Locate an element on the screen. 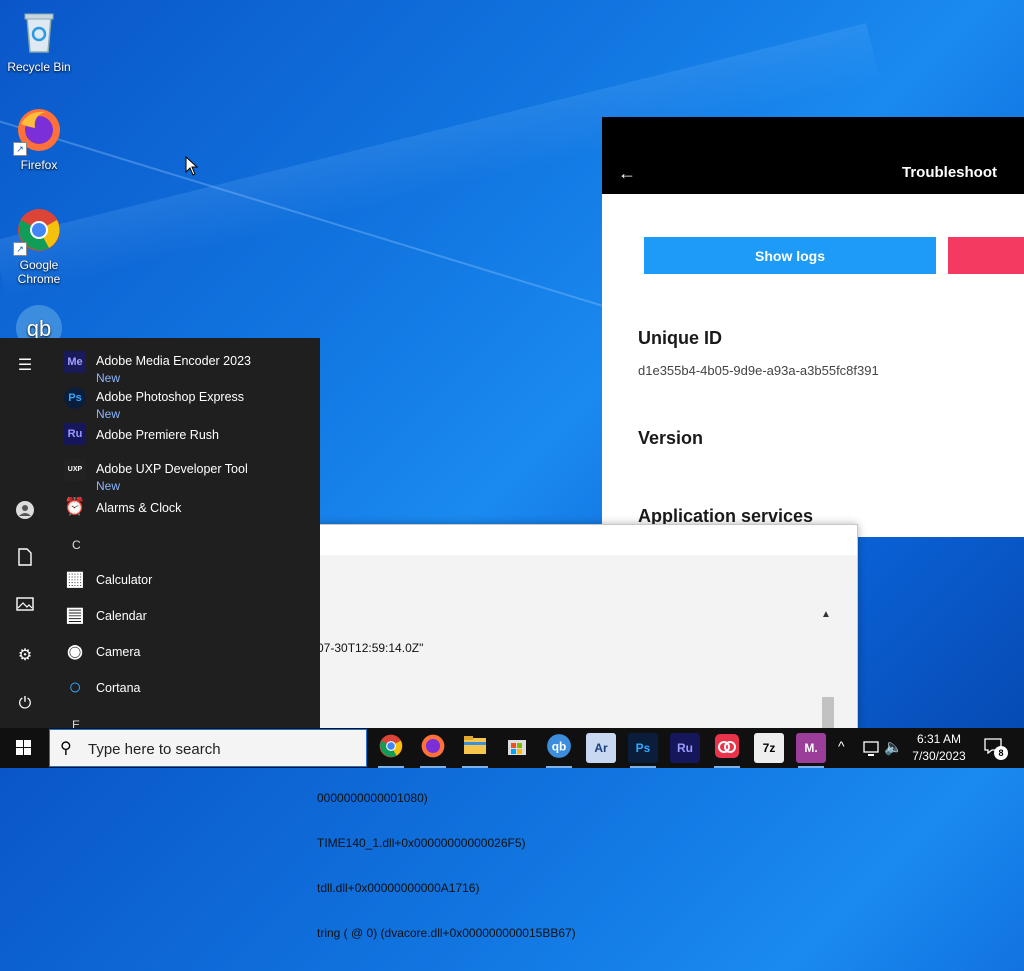 This screenshot has height=971, width=1024. store-bag-icon is located at coordinates (517, 747).